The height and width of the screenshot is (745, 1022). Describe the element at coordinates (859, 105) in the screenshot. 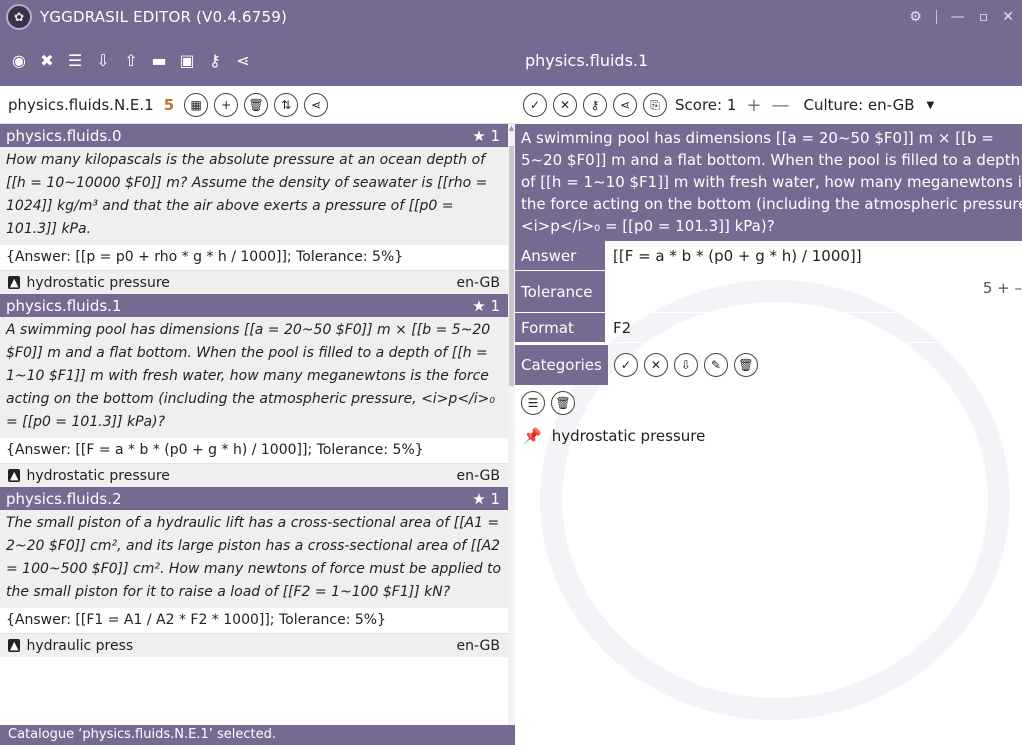

I see `culture-label: Culture: en-GB` at that location.